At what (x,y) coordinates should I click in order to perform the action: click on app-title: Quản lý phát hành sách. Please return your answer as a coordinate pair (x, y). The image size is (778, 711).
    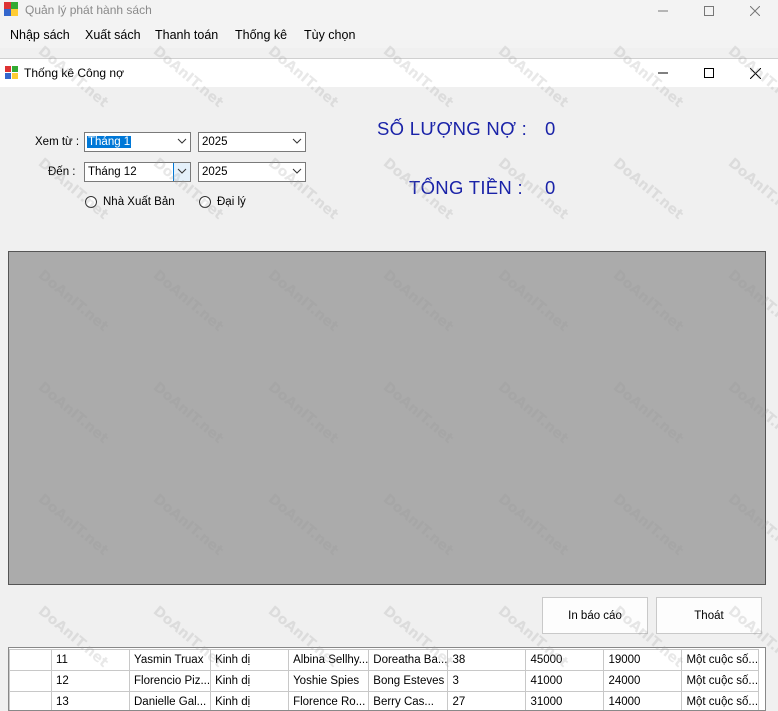
    Looking at the image, I should click on (88, 10).